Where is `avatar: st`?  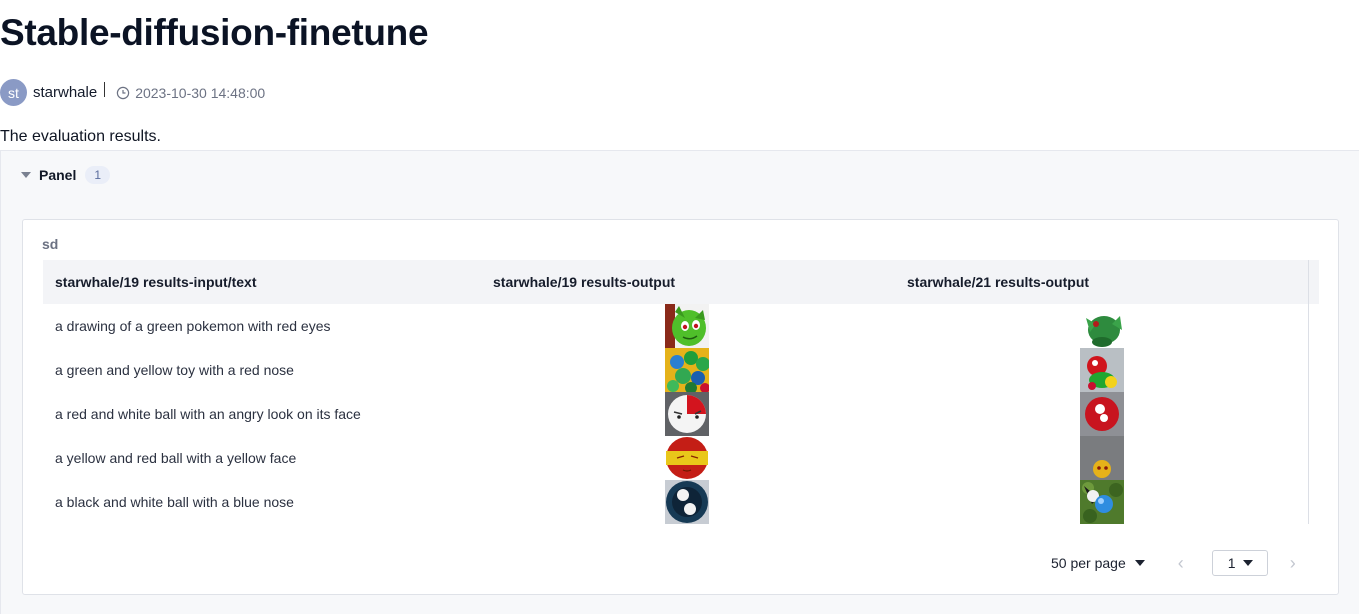
avatar: st is located at coordinates (13, 92).